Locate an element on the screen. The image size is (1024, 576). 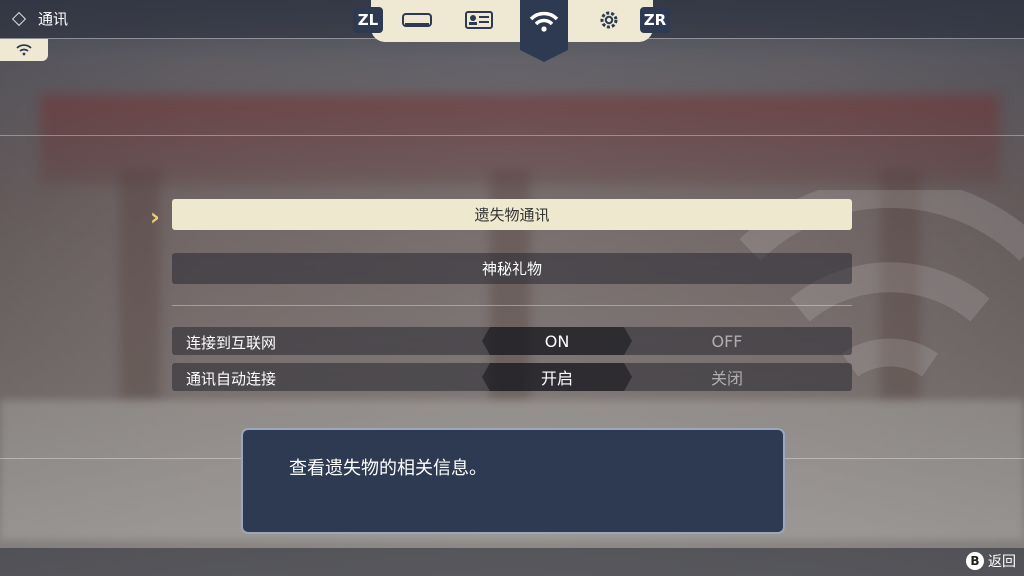
option-on: 开启 is located at coordinates (557, 377).